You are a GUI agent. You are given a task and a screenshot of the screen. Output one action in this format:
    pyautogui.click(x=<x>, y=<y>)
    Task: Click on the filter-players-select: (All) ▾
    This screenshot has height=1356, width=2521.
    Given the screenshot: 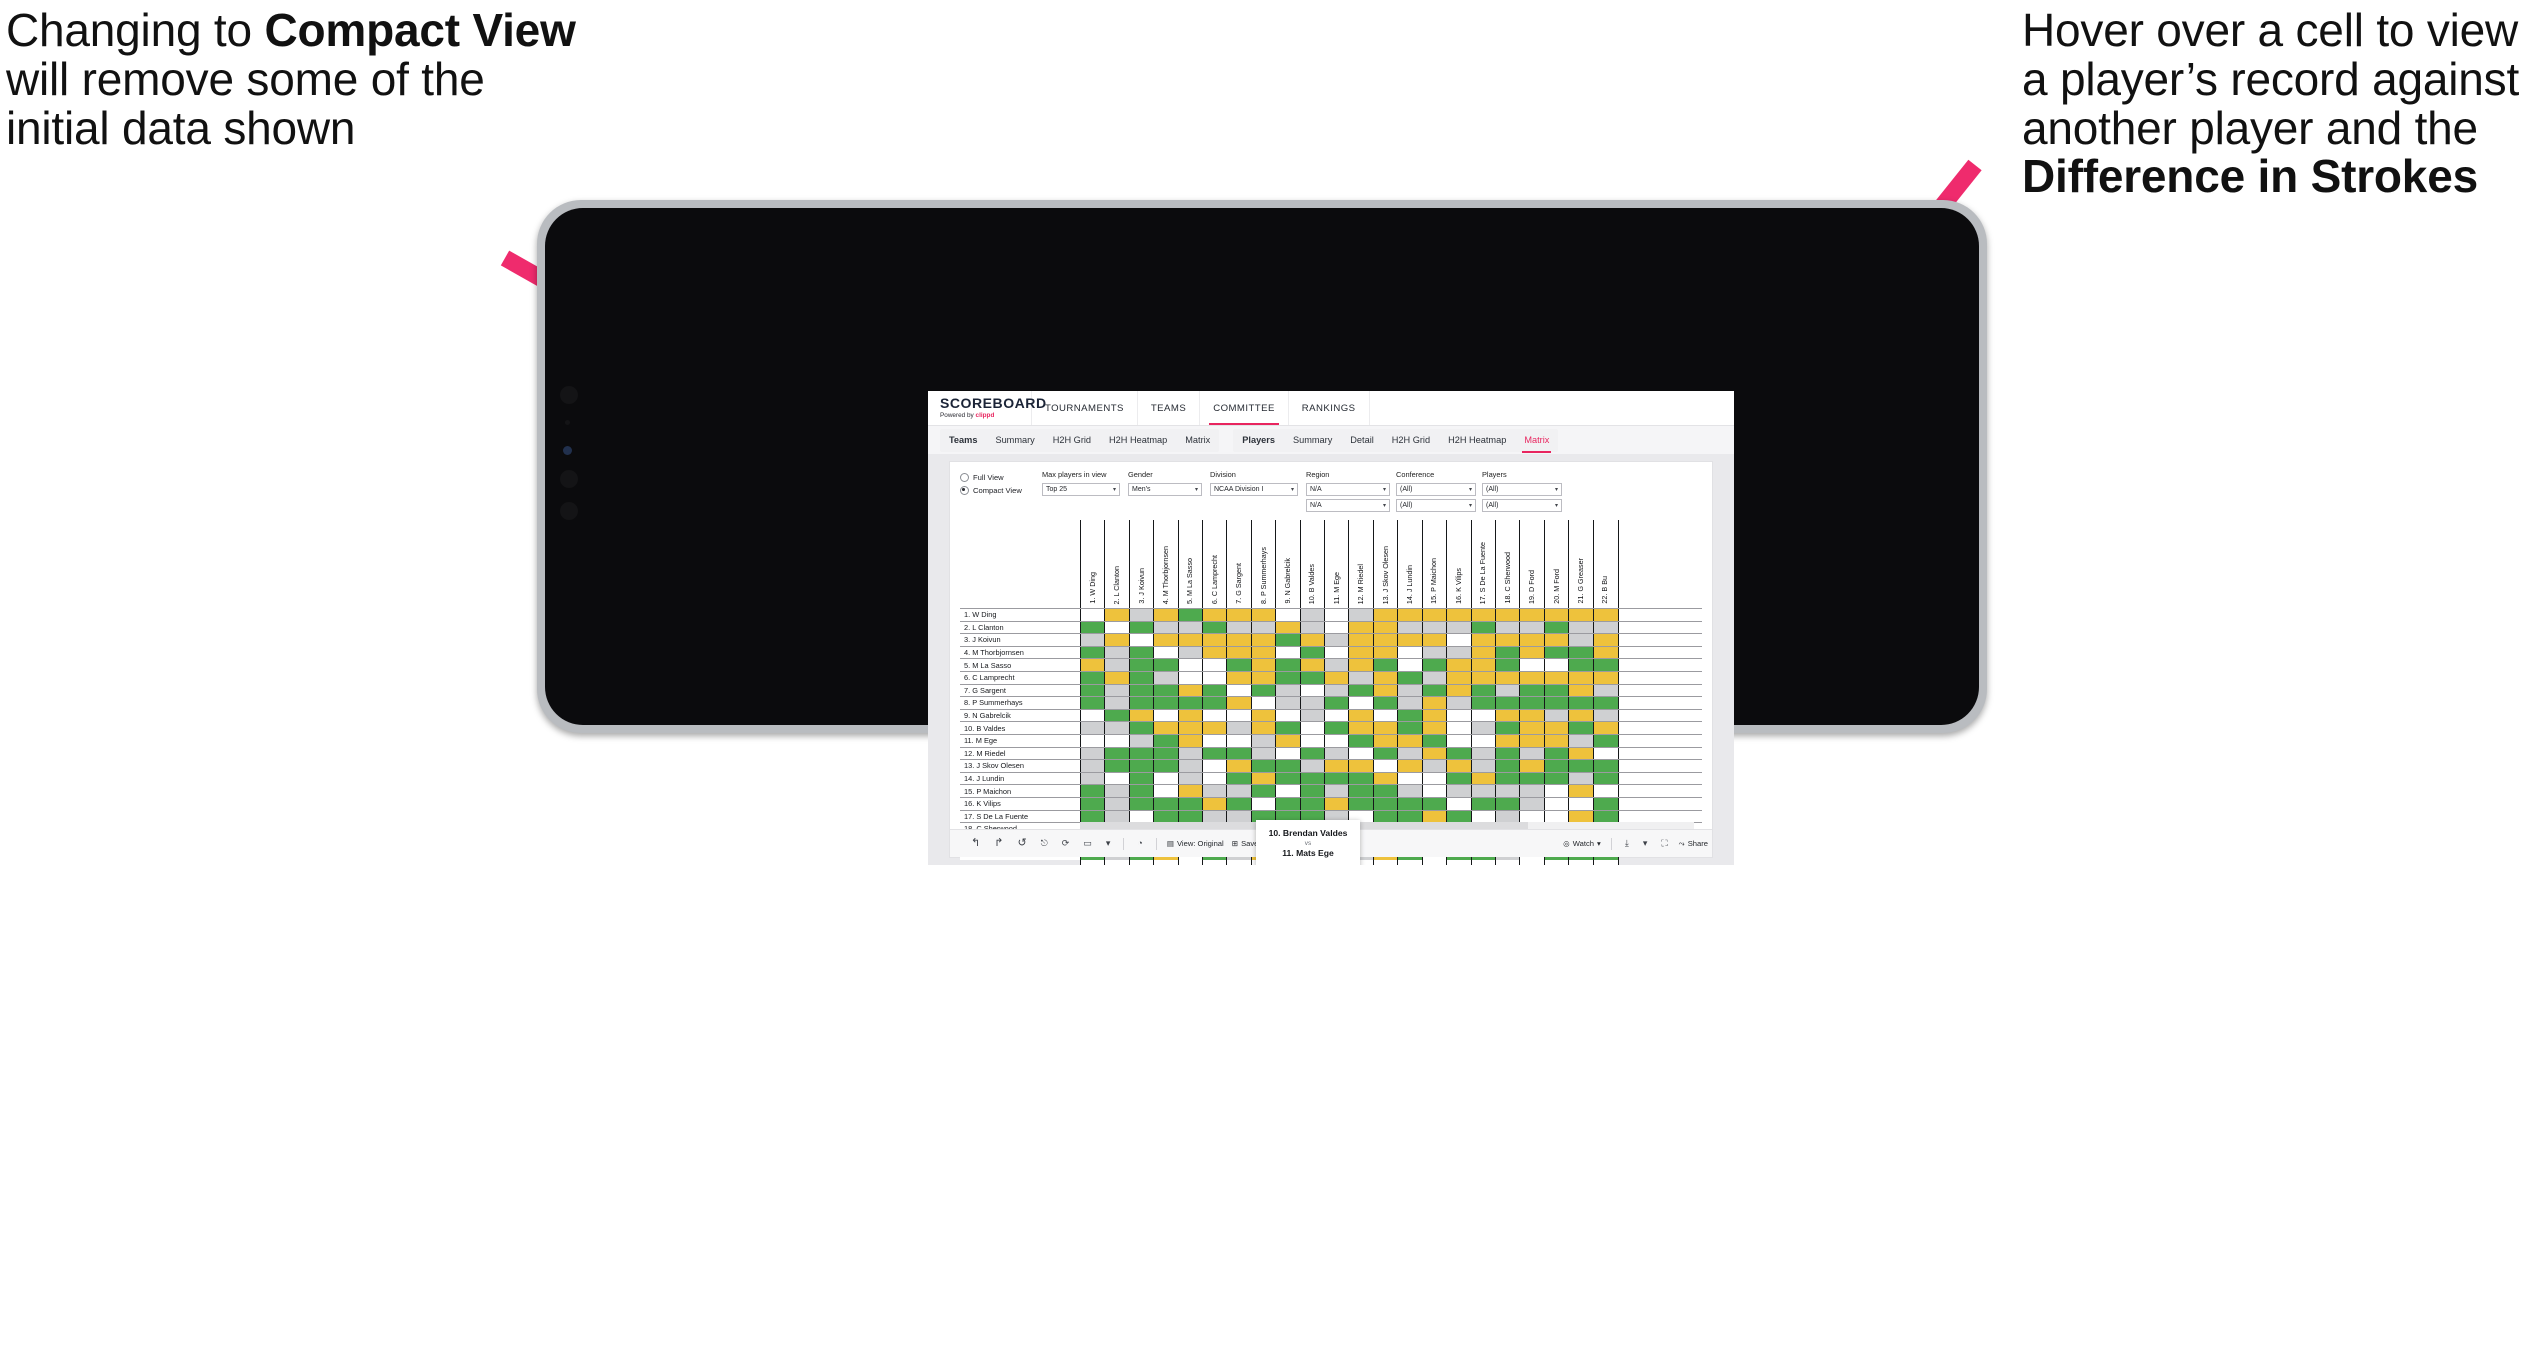 What is the action you would take?
    pyautogui.click(x=1522, y=489)
    